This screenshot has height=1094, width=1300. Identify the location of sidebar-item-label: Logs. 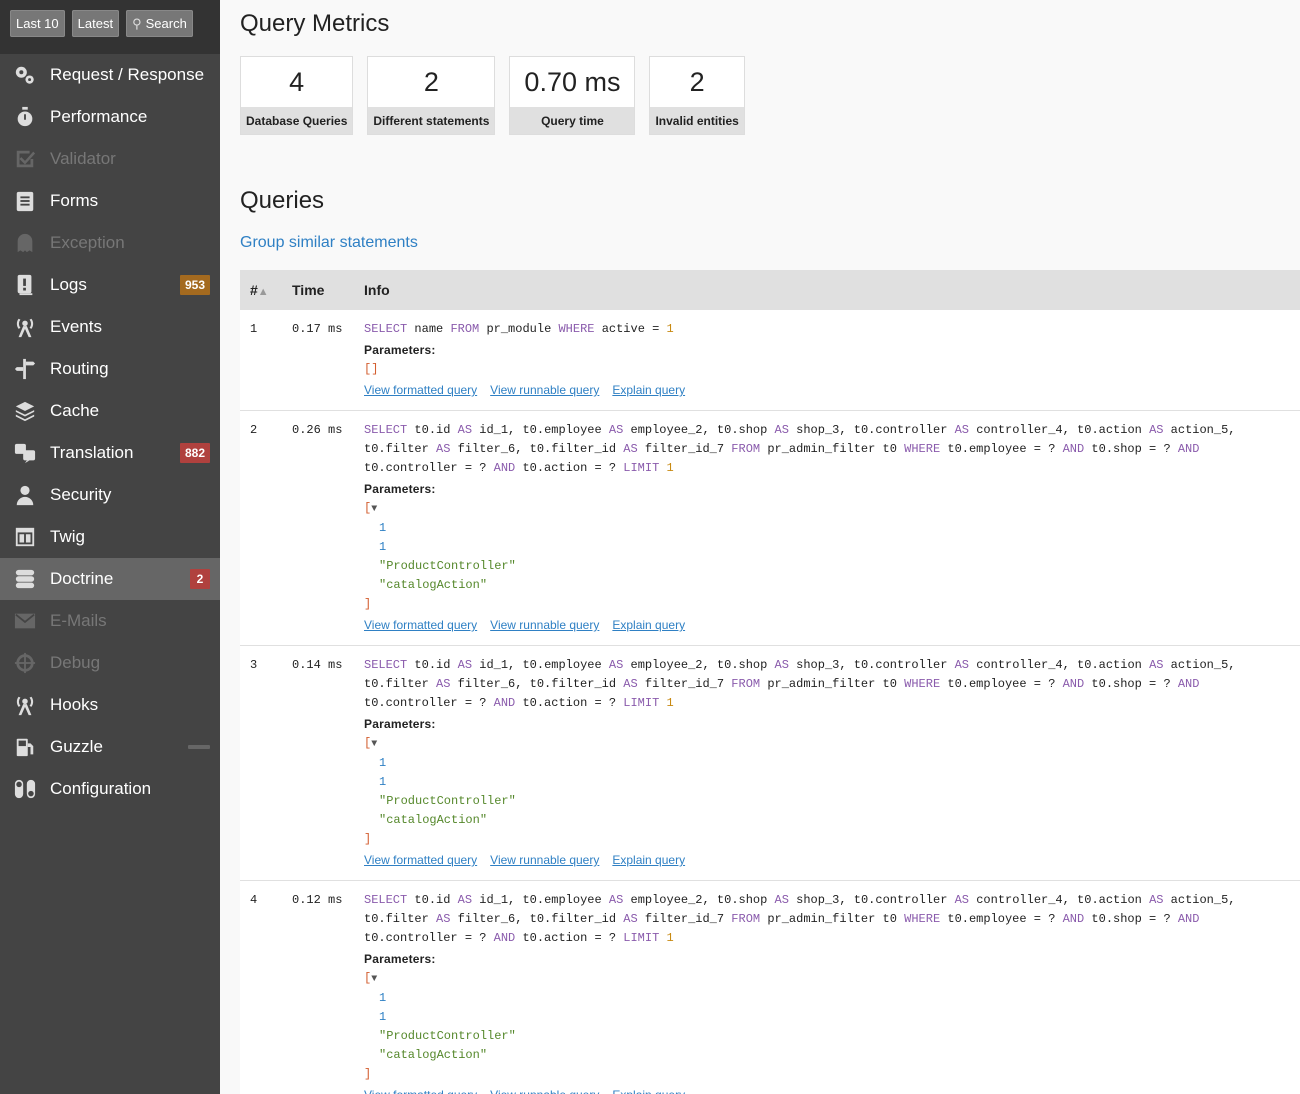
(68, 284).